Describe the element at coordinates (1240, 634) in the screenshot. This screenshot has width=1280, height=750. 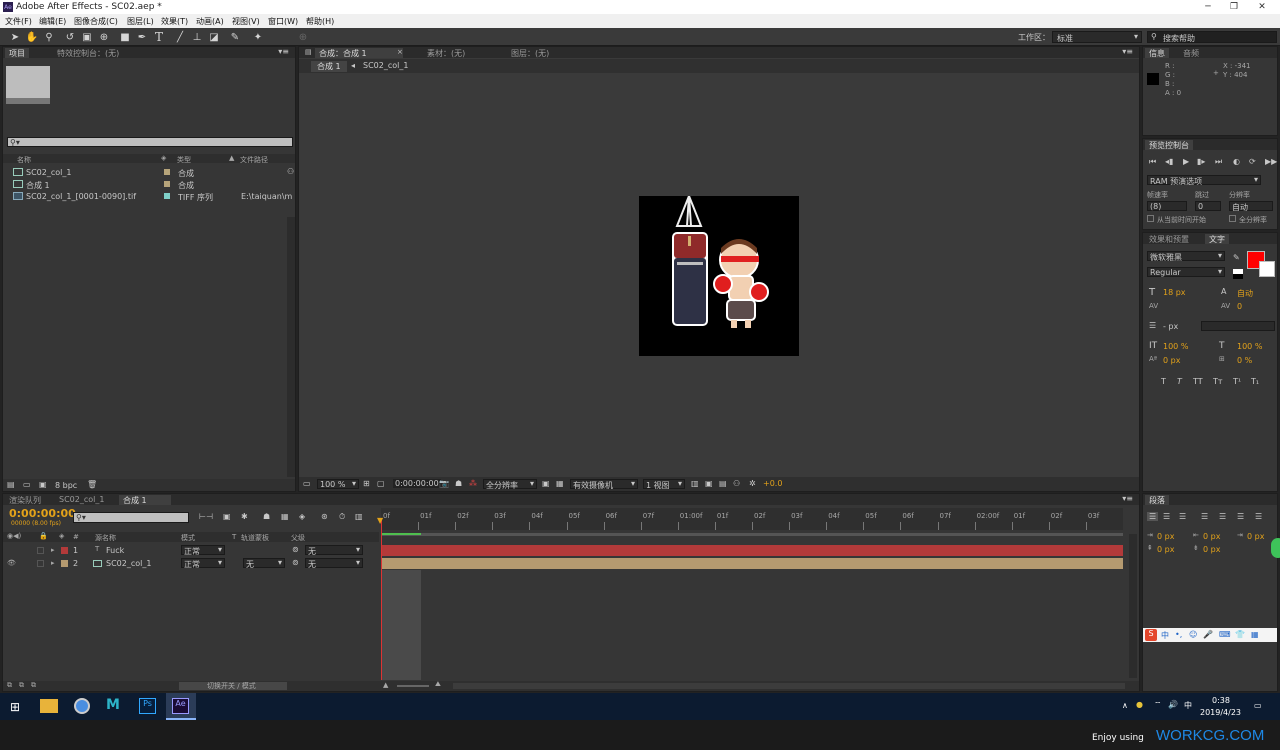
I see `skin-icon: 👕` at that location.